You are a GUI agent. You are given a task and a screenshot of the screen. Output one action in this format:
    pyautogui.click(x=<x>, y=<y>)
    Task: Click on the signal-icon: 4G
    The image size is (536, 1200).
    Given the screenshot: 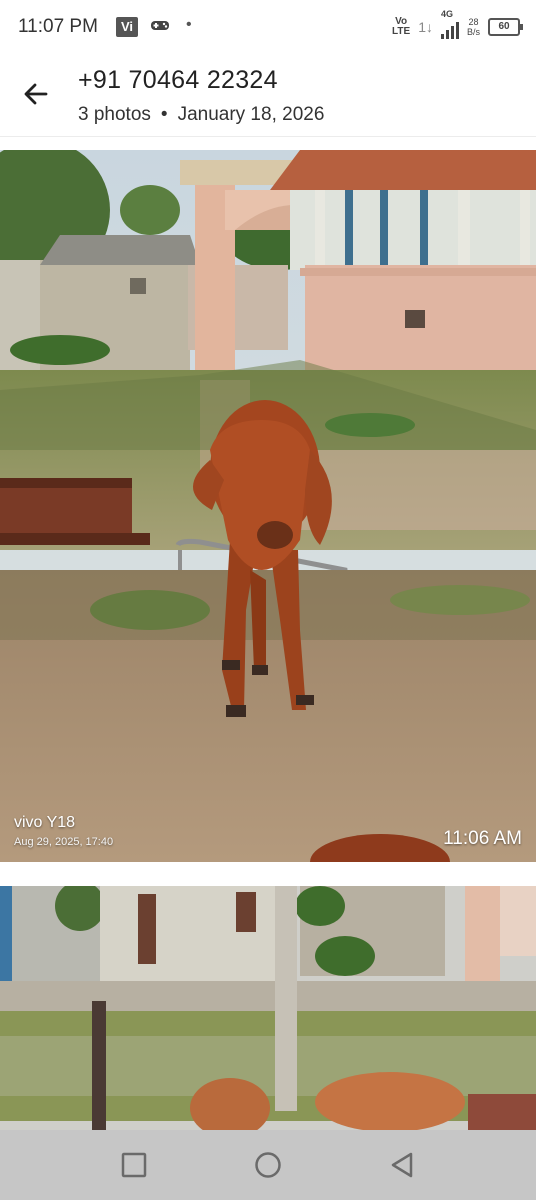 What is the action you would take?
    pyautogui.click(x=449, y=24)
    